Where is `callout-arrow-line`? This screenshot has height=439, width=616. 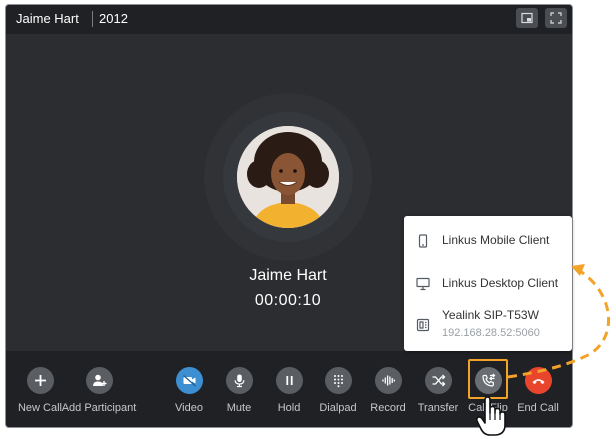 callout-arrow-line is located at coordinates (558, 322).